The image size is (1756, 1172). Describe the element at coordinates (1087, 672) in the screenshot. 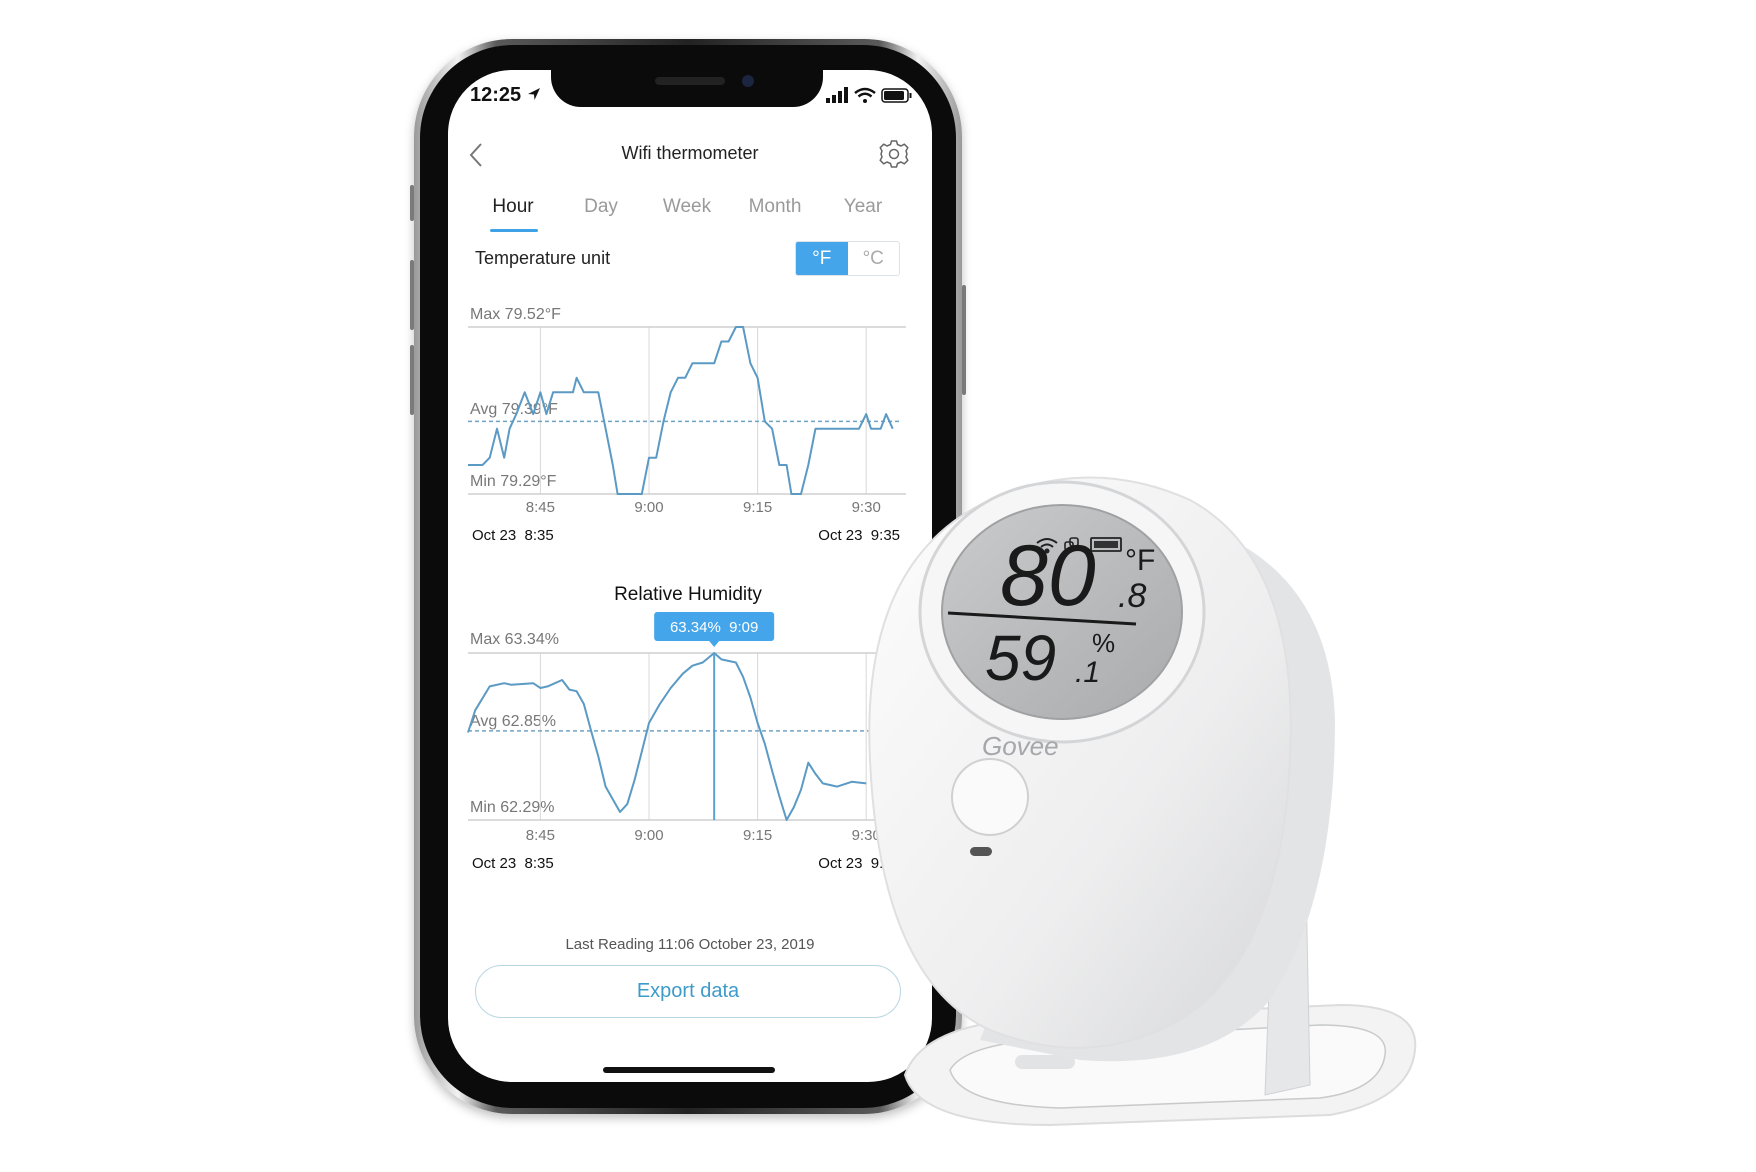

I see `device-humidity-decimal: .1` at that location.